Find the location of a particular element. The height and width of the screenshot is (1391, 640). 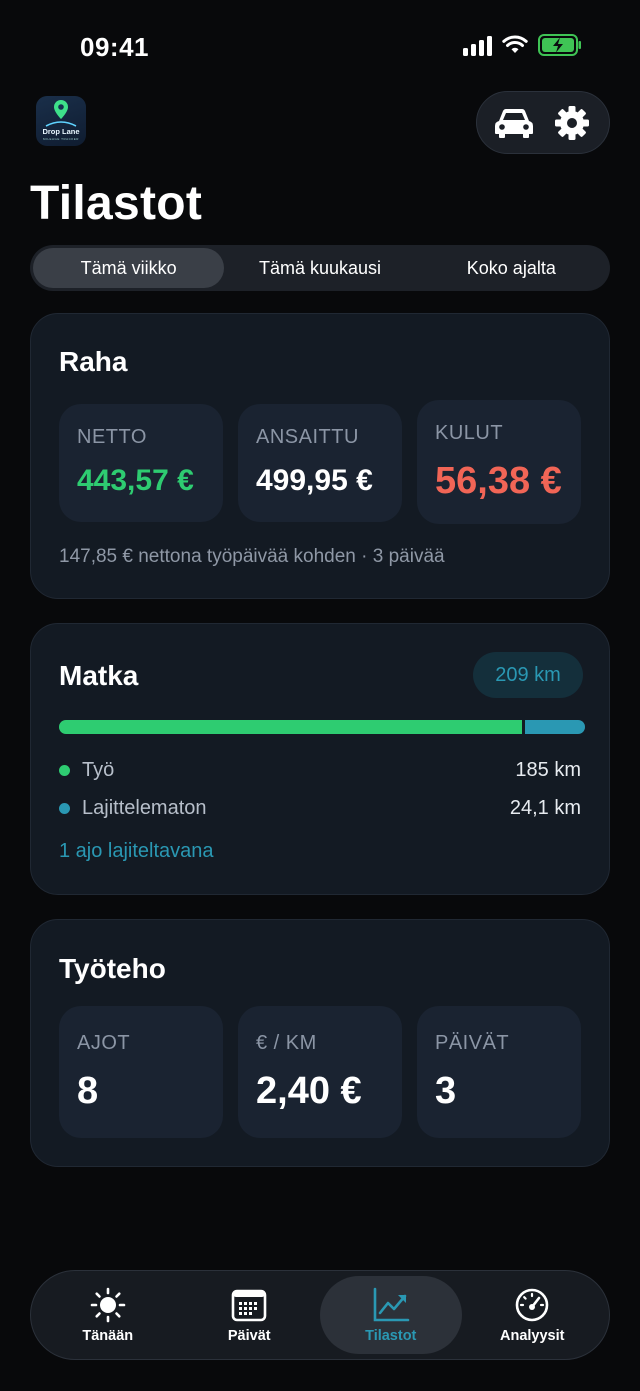

days-tile: PÄIVÄT 3 is located at coordinates (499, 1072).